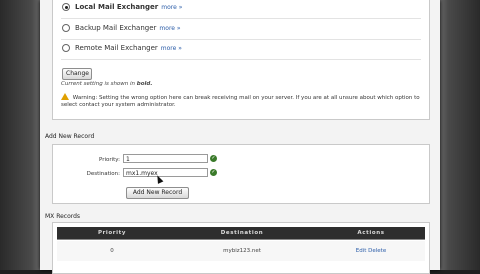  What do you see at coordinates (98, 84) in the screenshot?
I see `note-text: Current setting is shown in` at bounding box center [98, 84].